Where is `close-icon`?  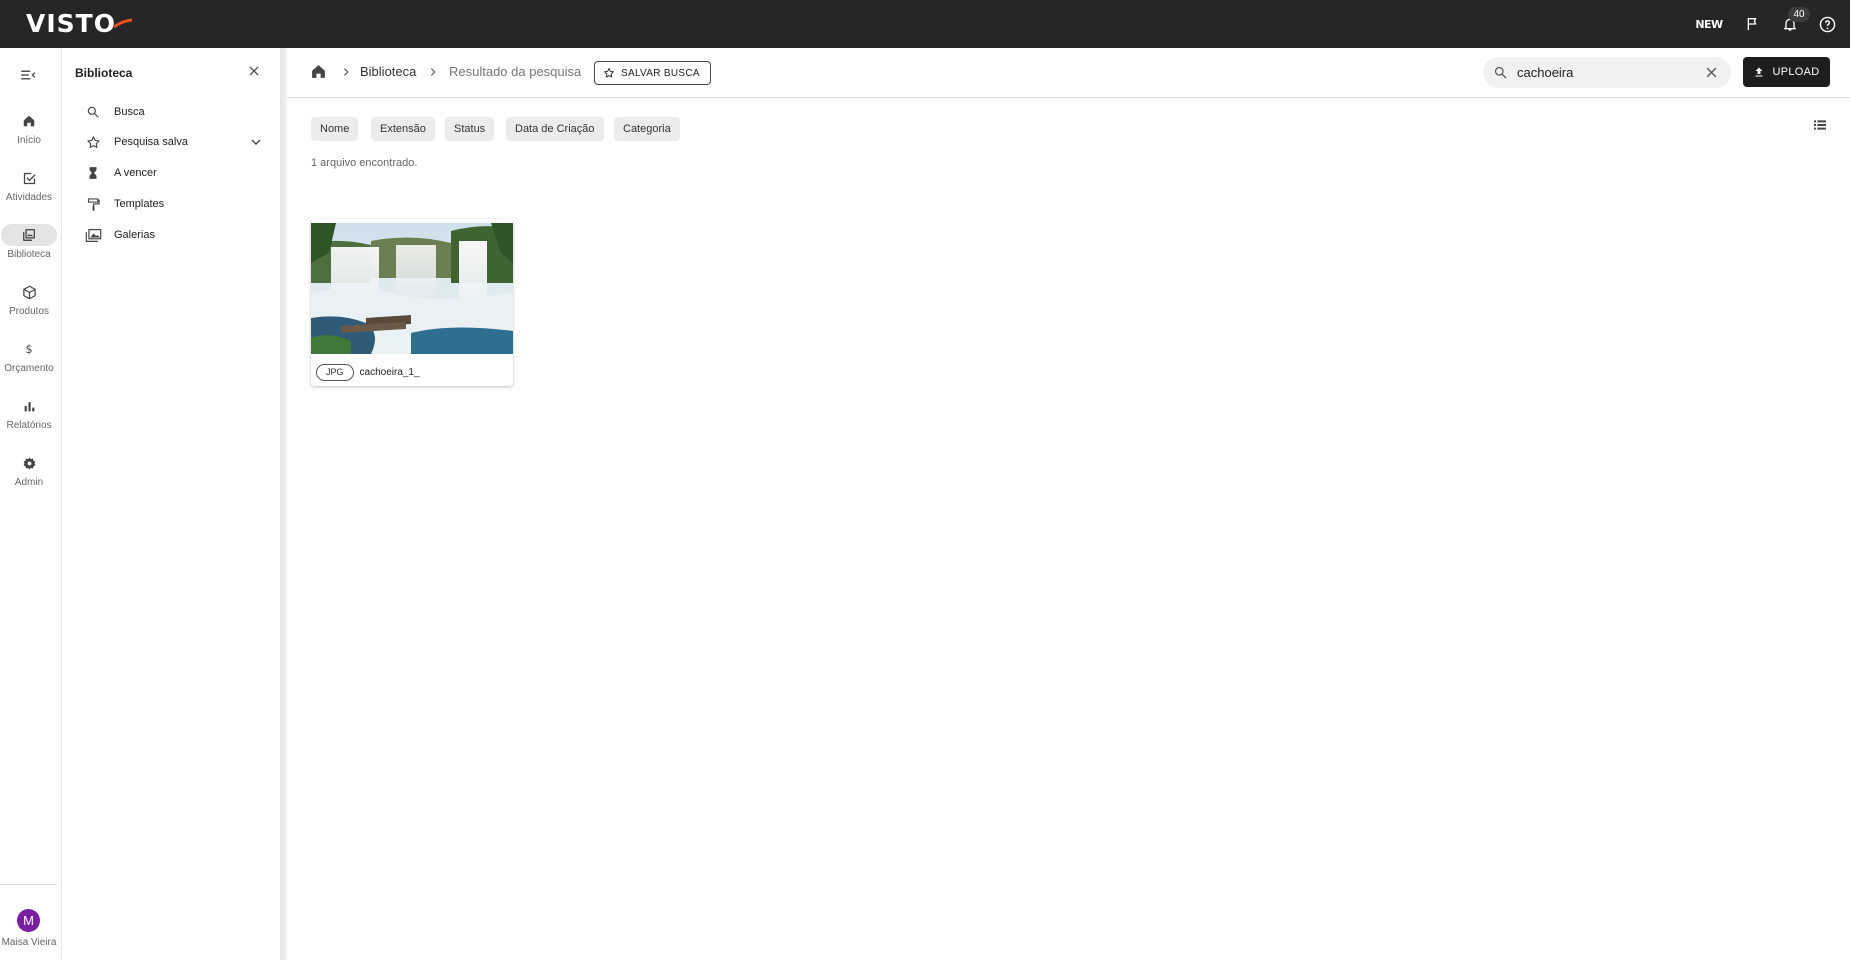 close-icon is located at coordinates (254, 71).